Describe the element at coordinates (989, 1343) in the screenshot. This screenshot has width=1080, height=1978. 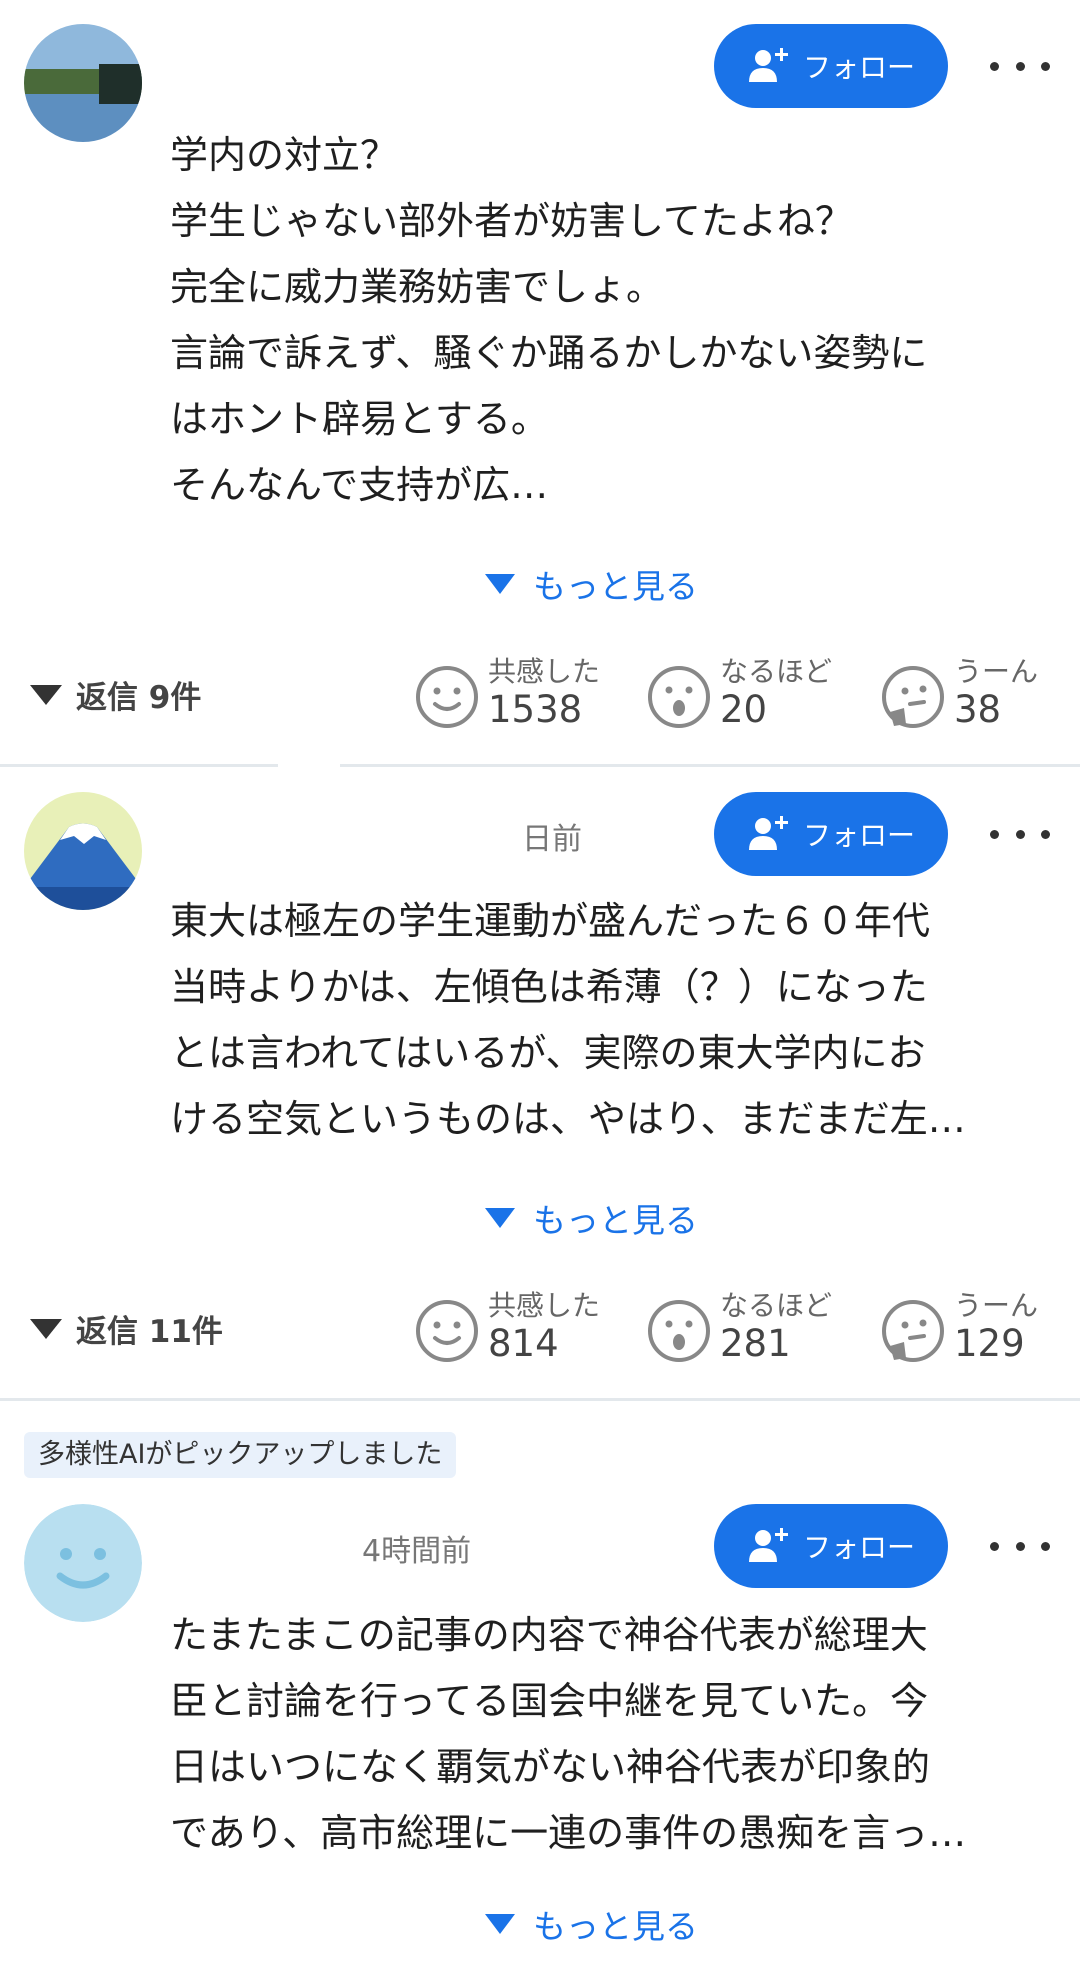
I see `reaction-count: 129` at that location.